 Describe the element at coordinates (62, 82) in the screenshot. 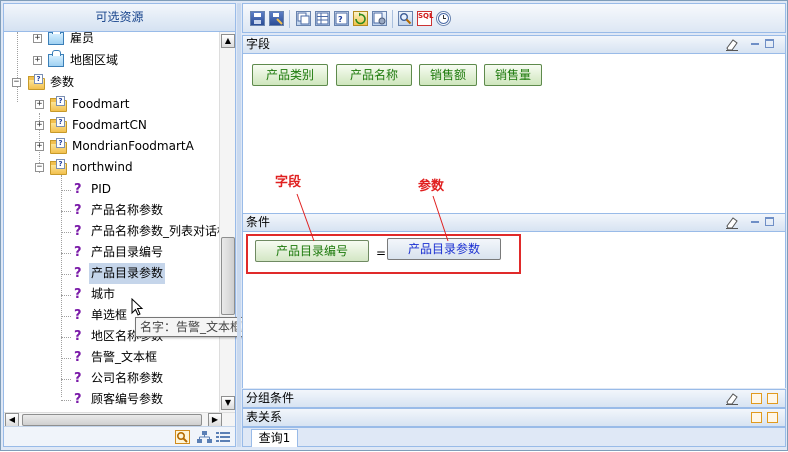

I see `tree-item-label: 参数` at that location.